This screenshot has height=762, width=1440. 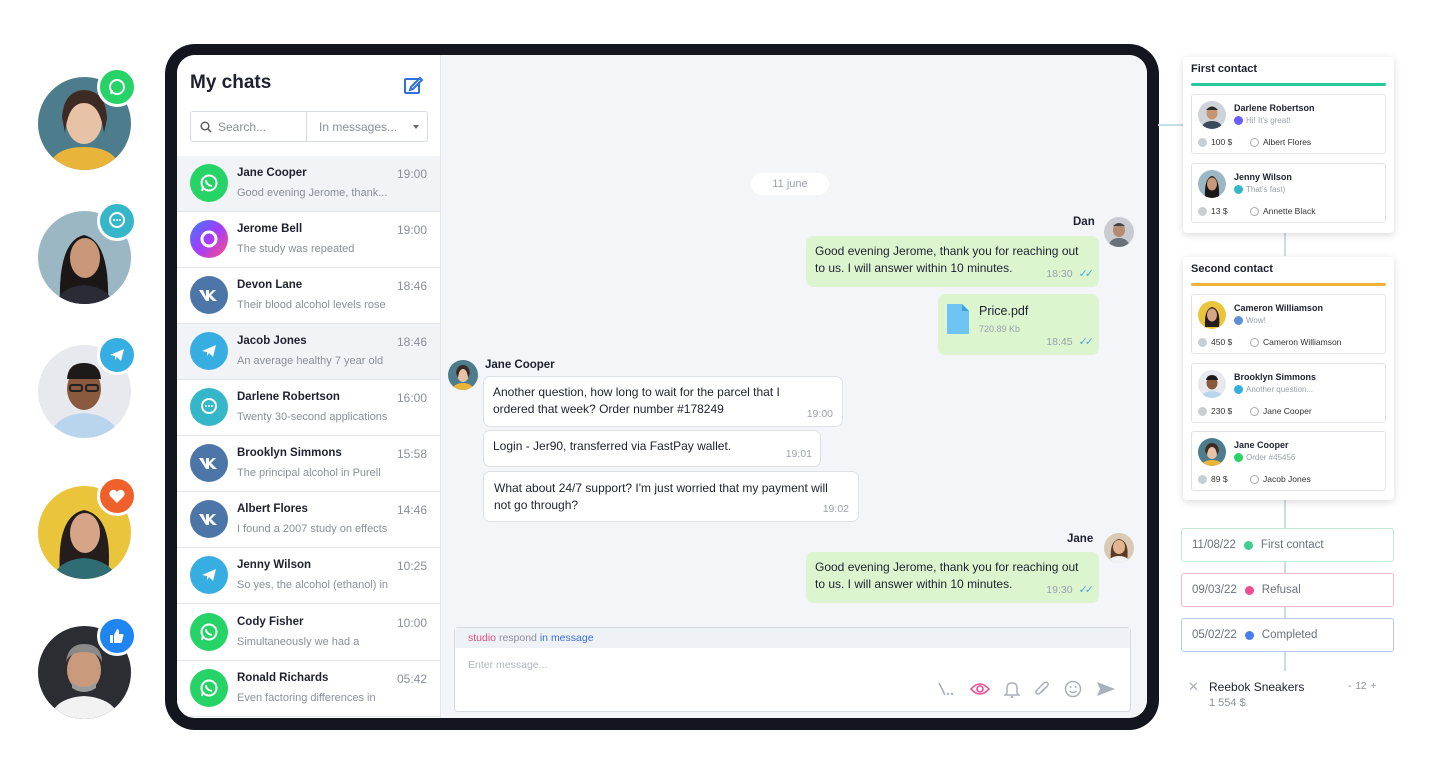 I want to click on read-ticks-icon: ✓✓, so click(x=1086, y=590).